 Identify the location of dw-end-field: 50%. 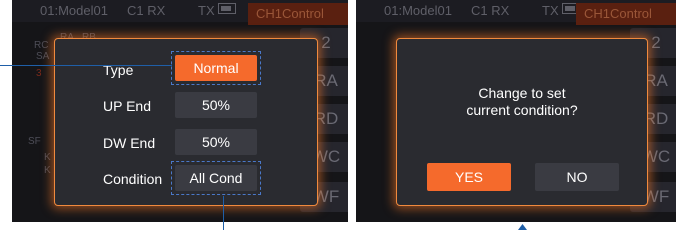
(216, 142).